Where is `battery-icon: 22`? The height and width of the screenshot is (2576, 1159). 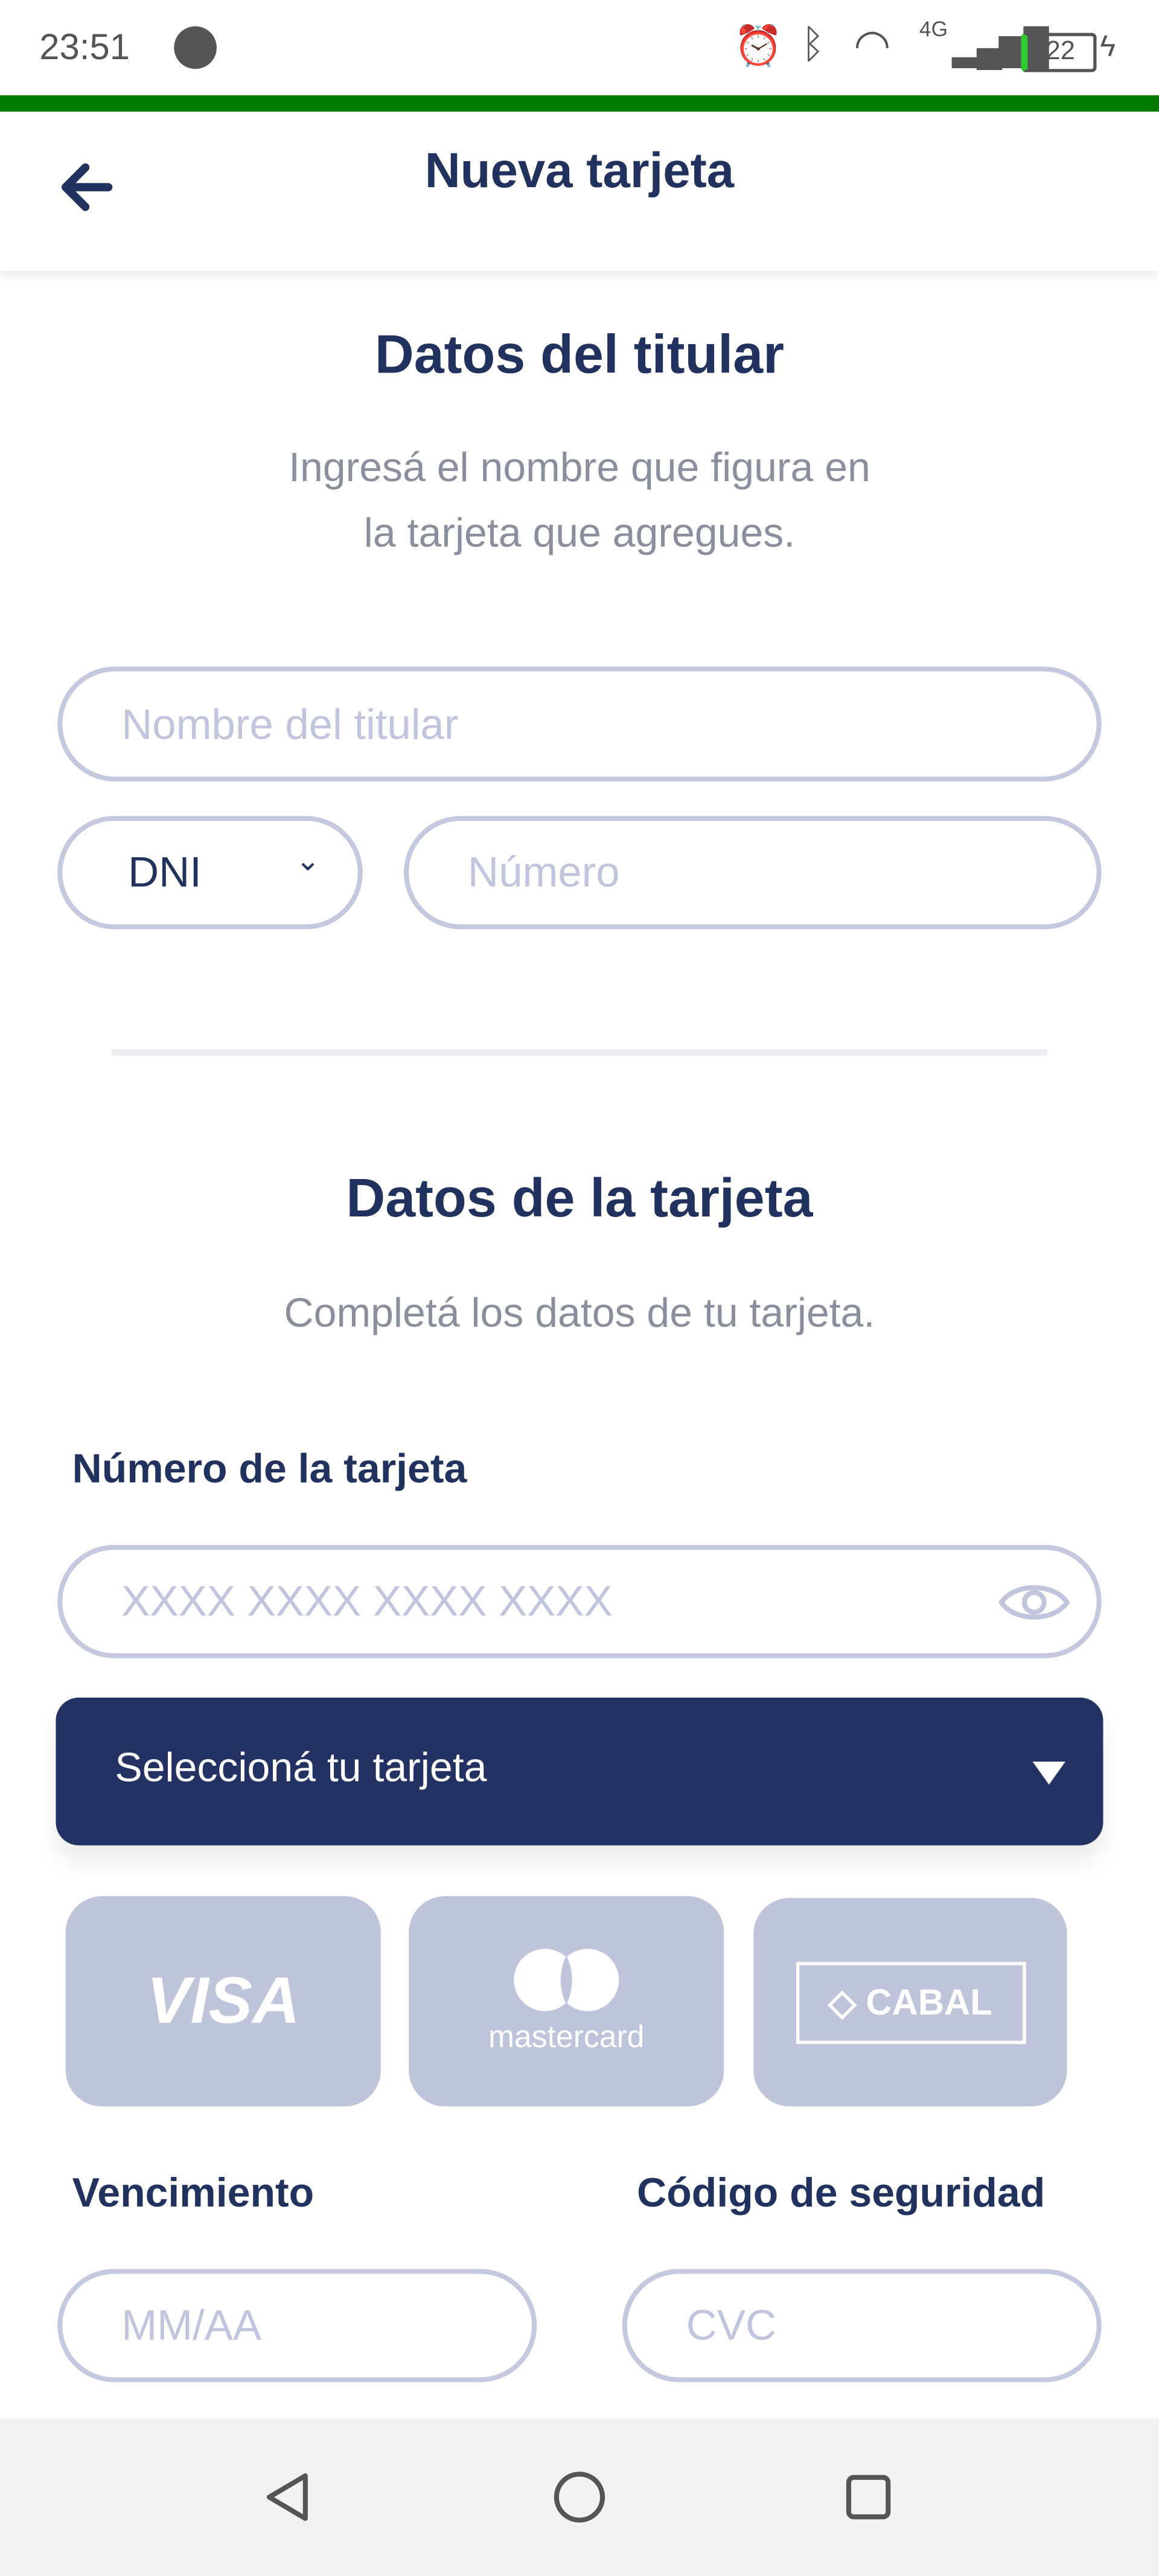
battery-icon: 22 is located at coordinates (1059, 53).